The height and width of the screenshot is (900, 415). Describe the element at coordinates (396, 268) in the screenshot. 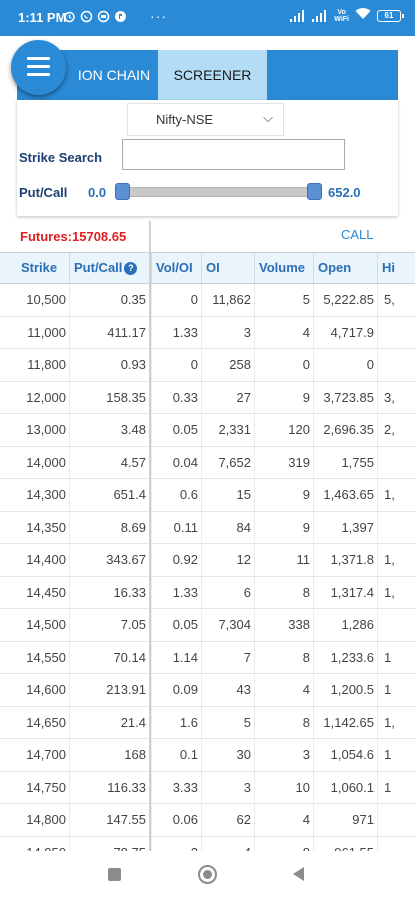

I see `col-high: Hi` at that location.